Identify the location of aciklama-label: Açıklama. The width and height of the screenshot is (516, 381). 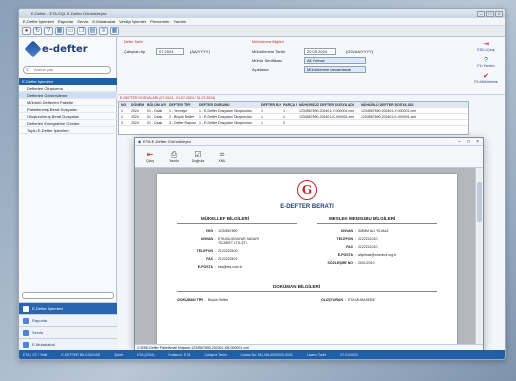
(260, 69).